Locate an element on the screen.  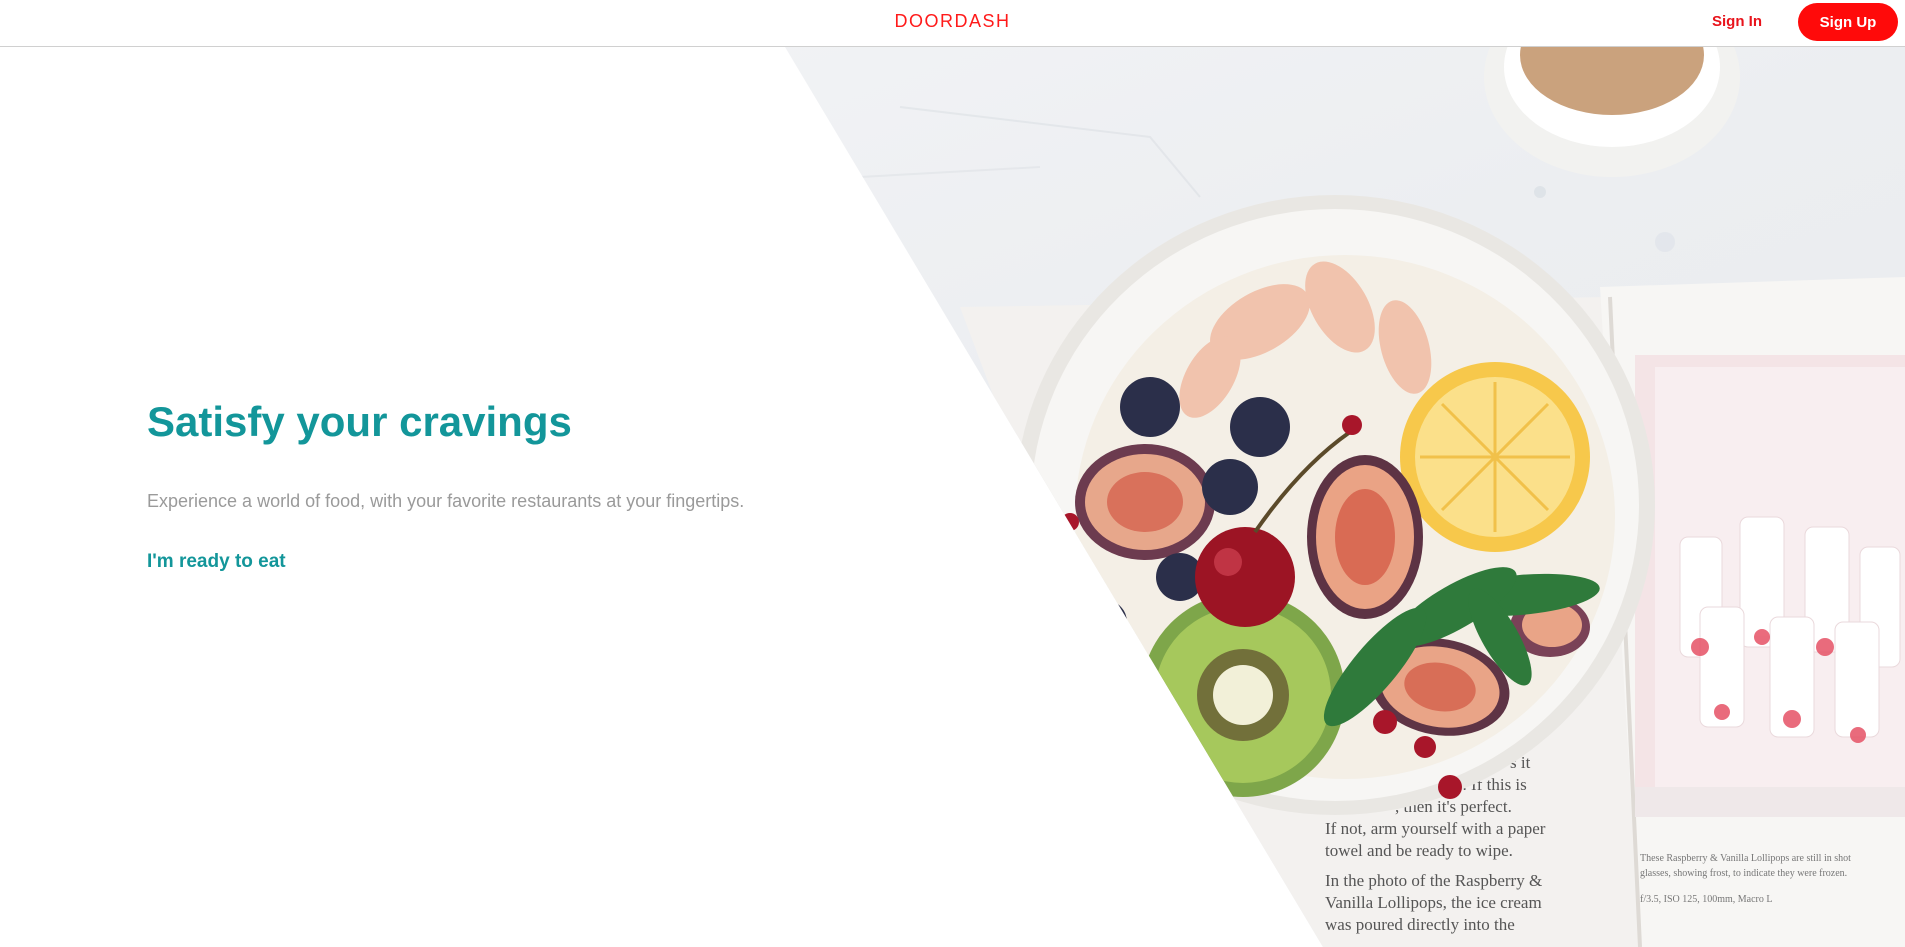
brand-logo-wrapper: DOORDASH is located at coordinates (952, 21).